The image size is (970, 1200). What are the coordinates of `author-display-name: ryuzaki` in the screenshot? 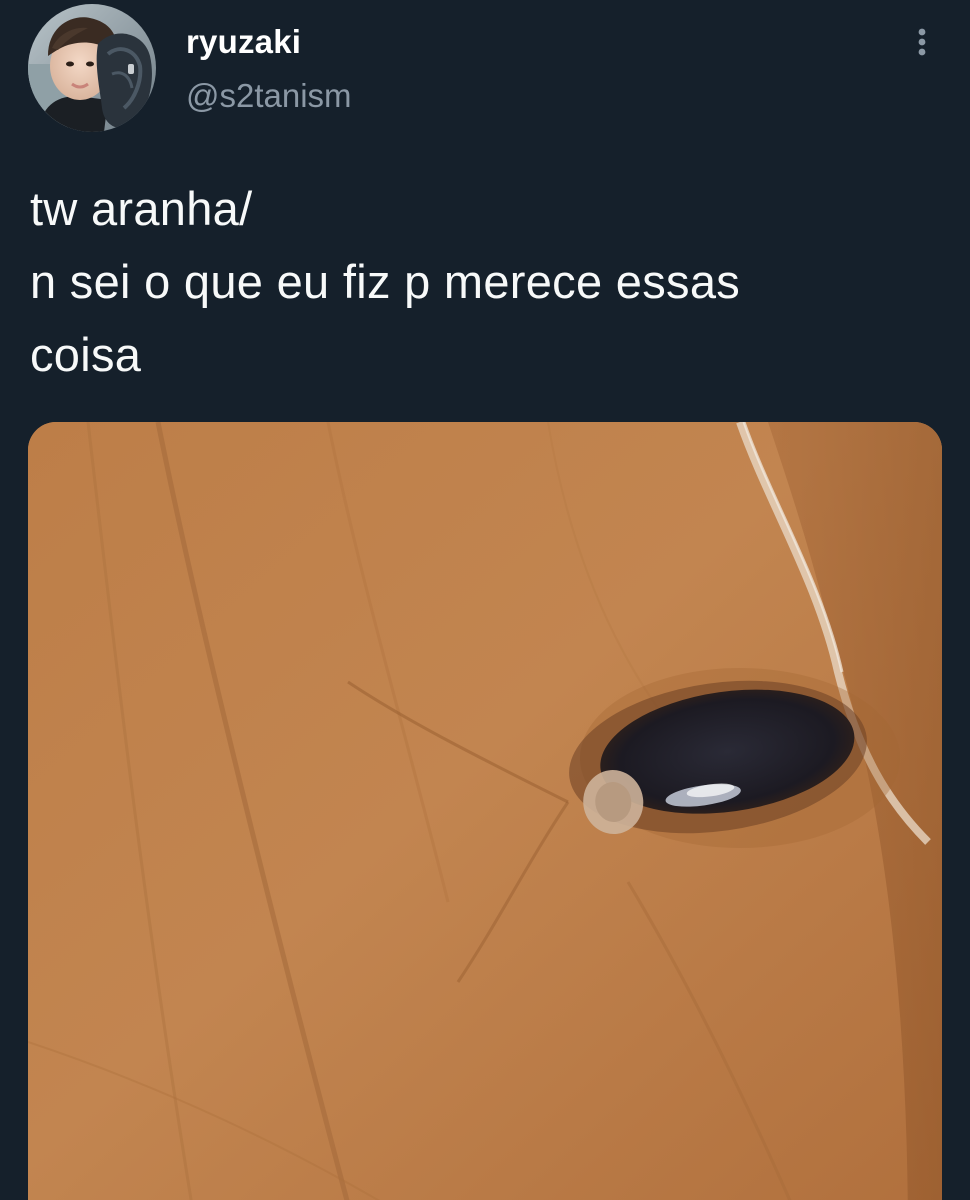 It's located at (269, 42).